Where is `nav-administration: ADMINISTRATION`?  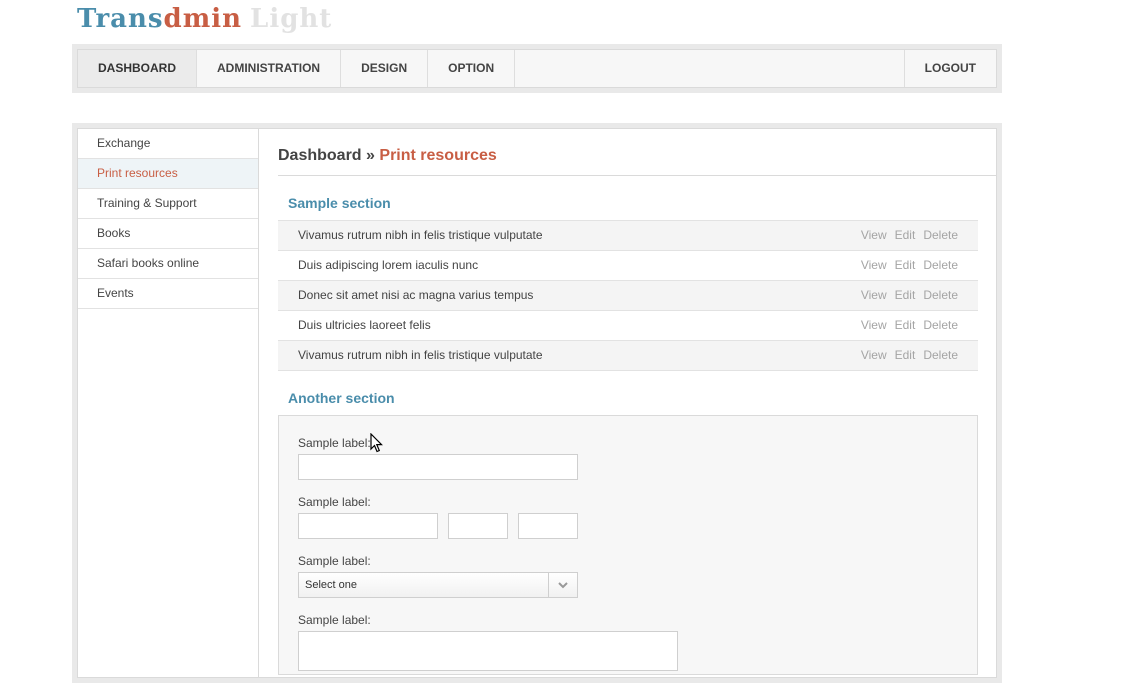
nav-administration: ADMINISTRATION is located at coordinates (269, 68).